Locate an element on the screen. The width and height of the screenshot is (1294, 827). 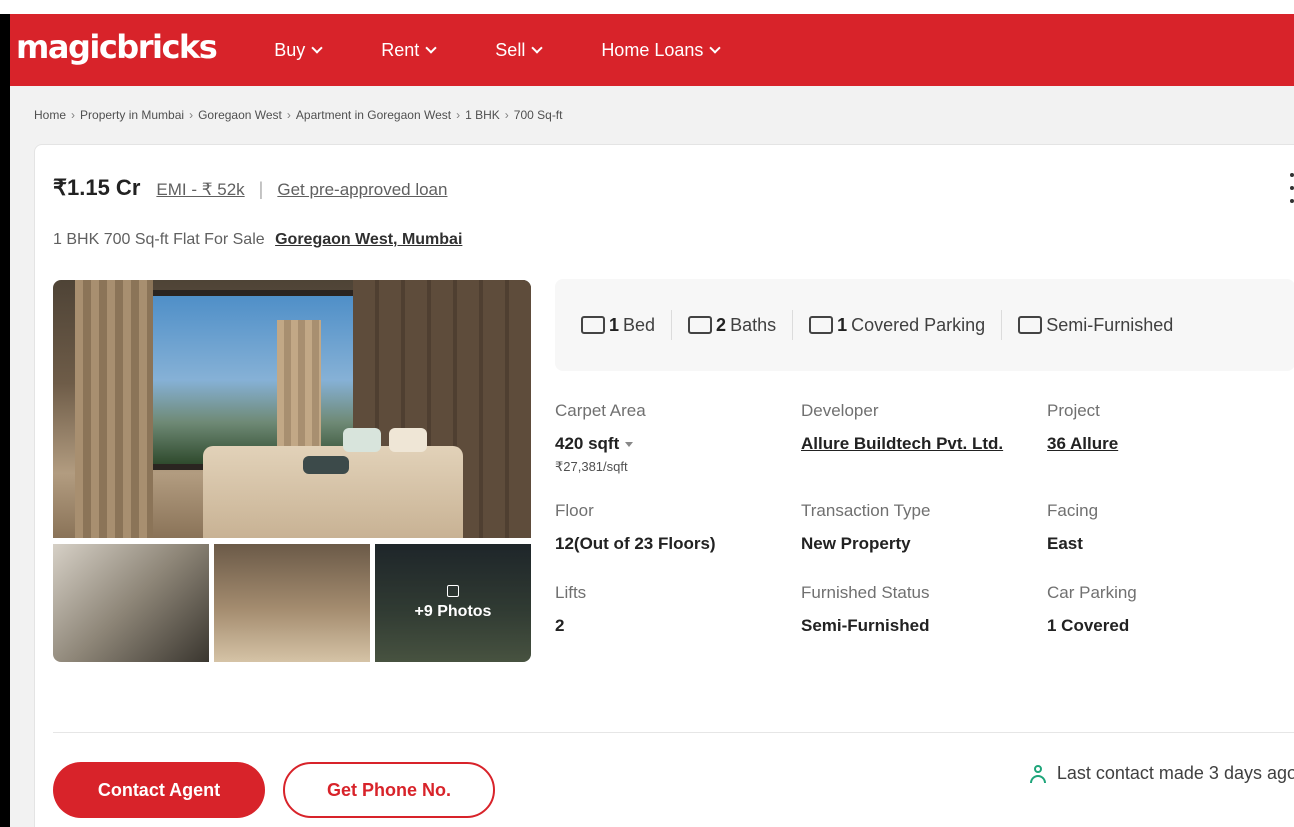
nav-rent: Rent is located at coordinates (409, 50).